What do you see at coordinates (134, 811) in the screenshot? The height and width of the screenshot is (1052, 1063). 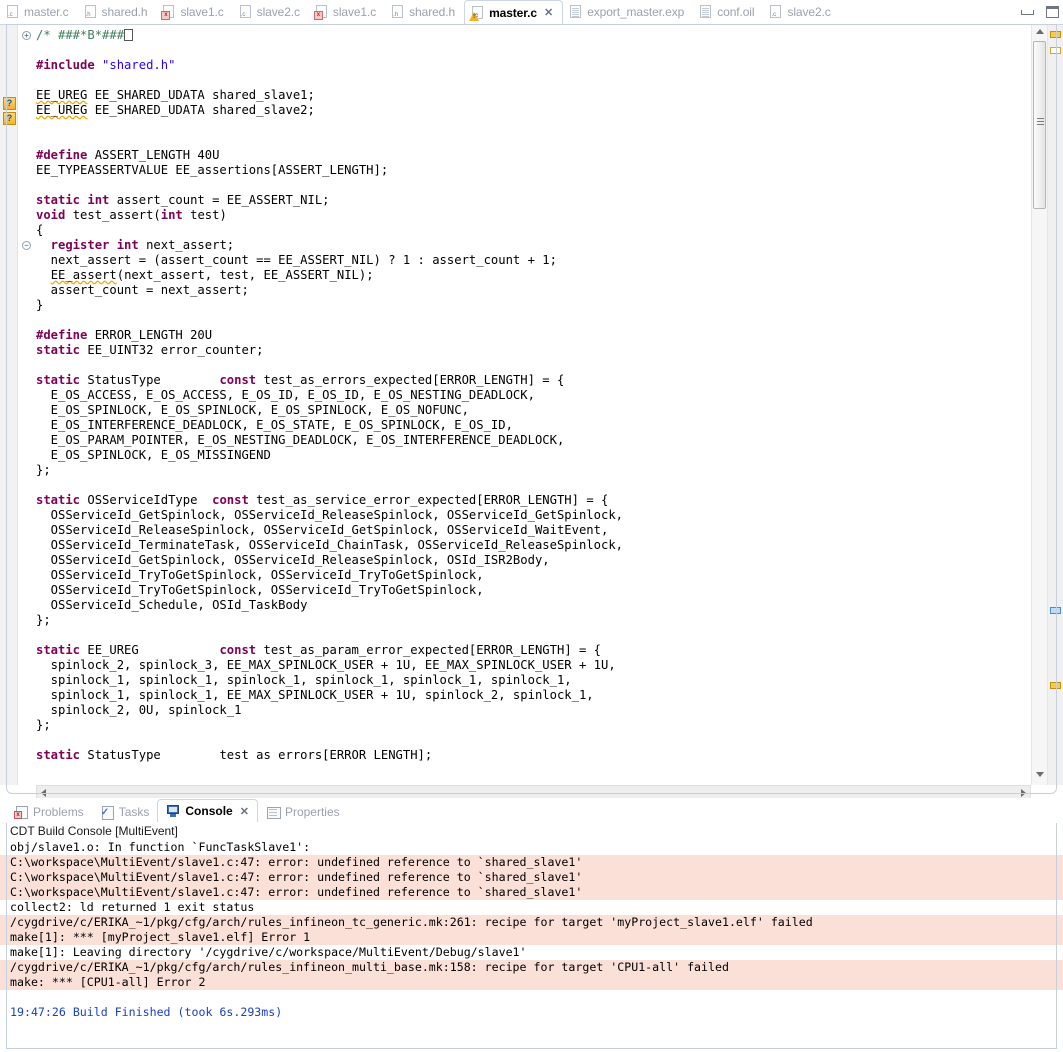 I see `bottom-tab-label: Tasks` at bounding box center [134, 811].